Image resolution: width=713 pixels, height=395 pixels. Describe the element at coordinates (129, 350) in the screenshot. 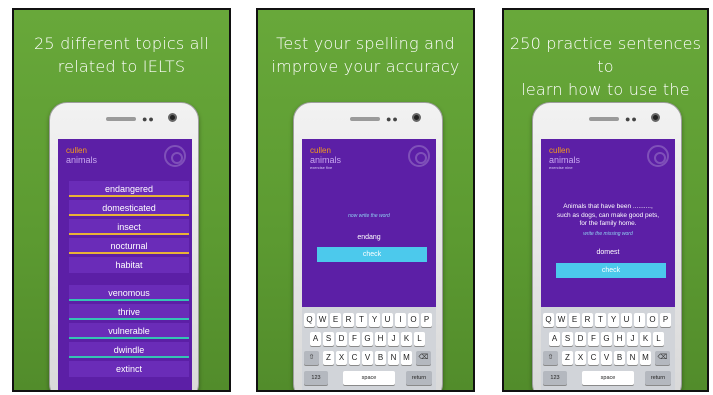

I see `word-item-dwindle: dwindle` at that location.